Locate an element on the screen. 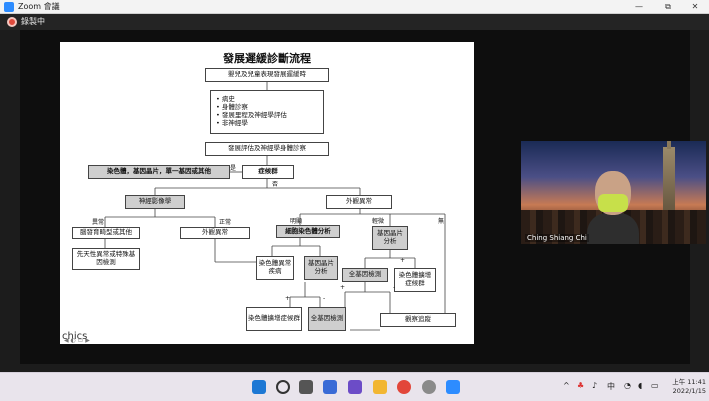  search-icon is located at coordinates (283, 387).